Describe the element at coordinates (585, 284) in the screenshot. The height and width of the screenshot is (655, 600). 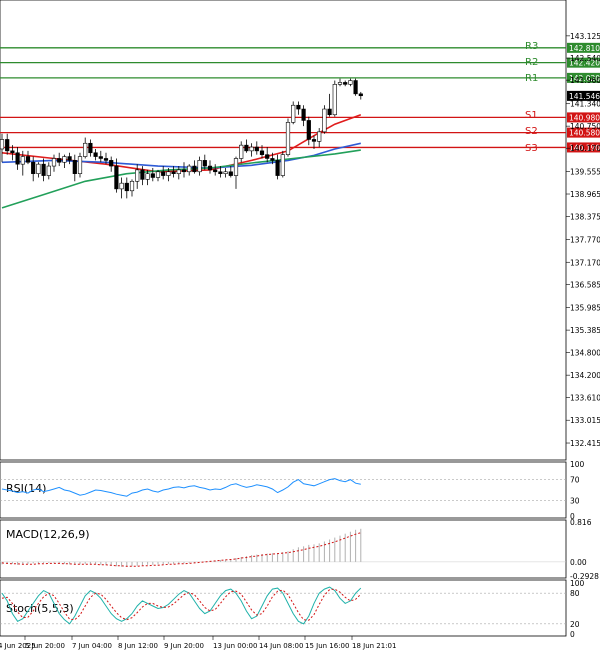
I see `price-tick-label: 136.585` at that location.